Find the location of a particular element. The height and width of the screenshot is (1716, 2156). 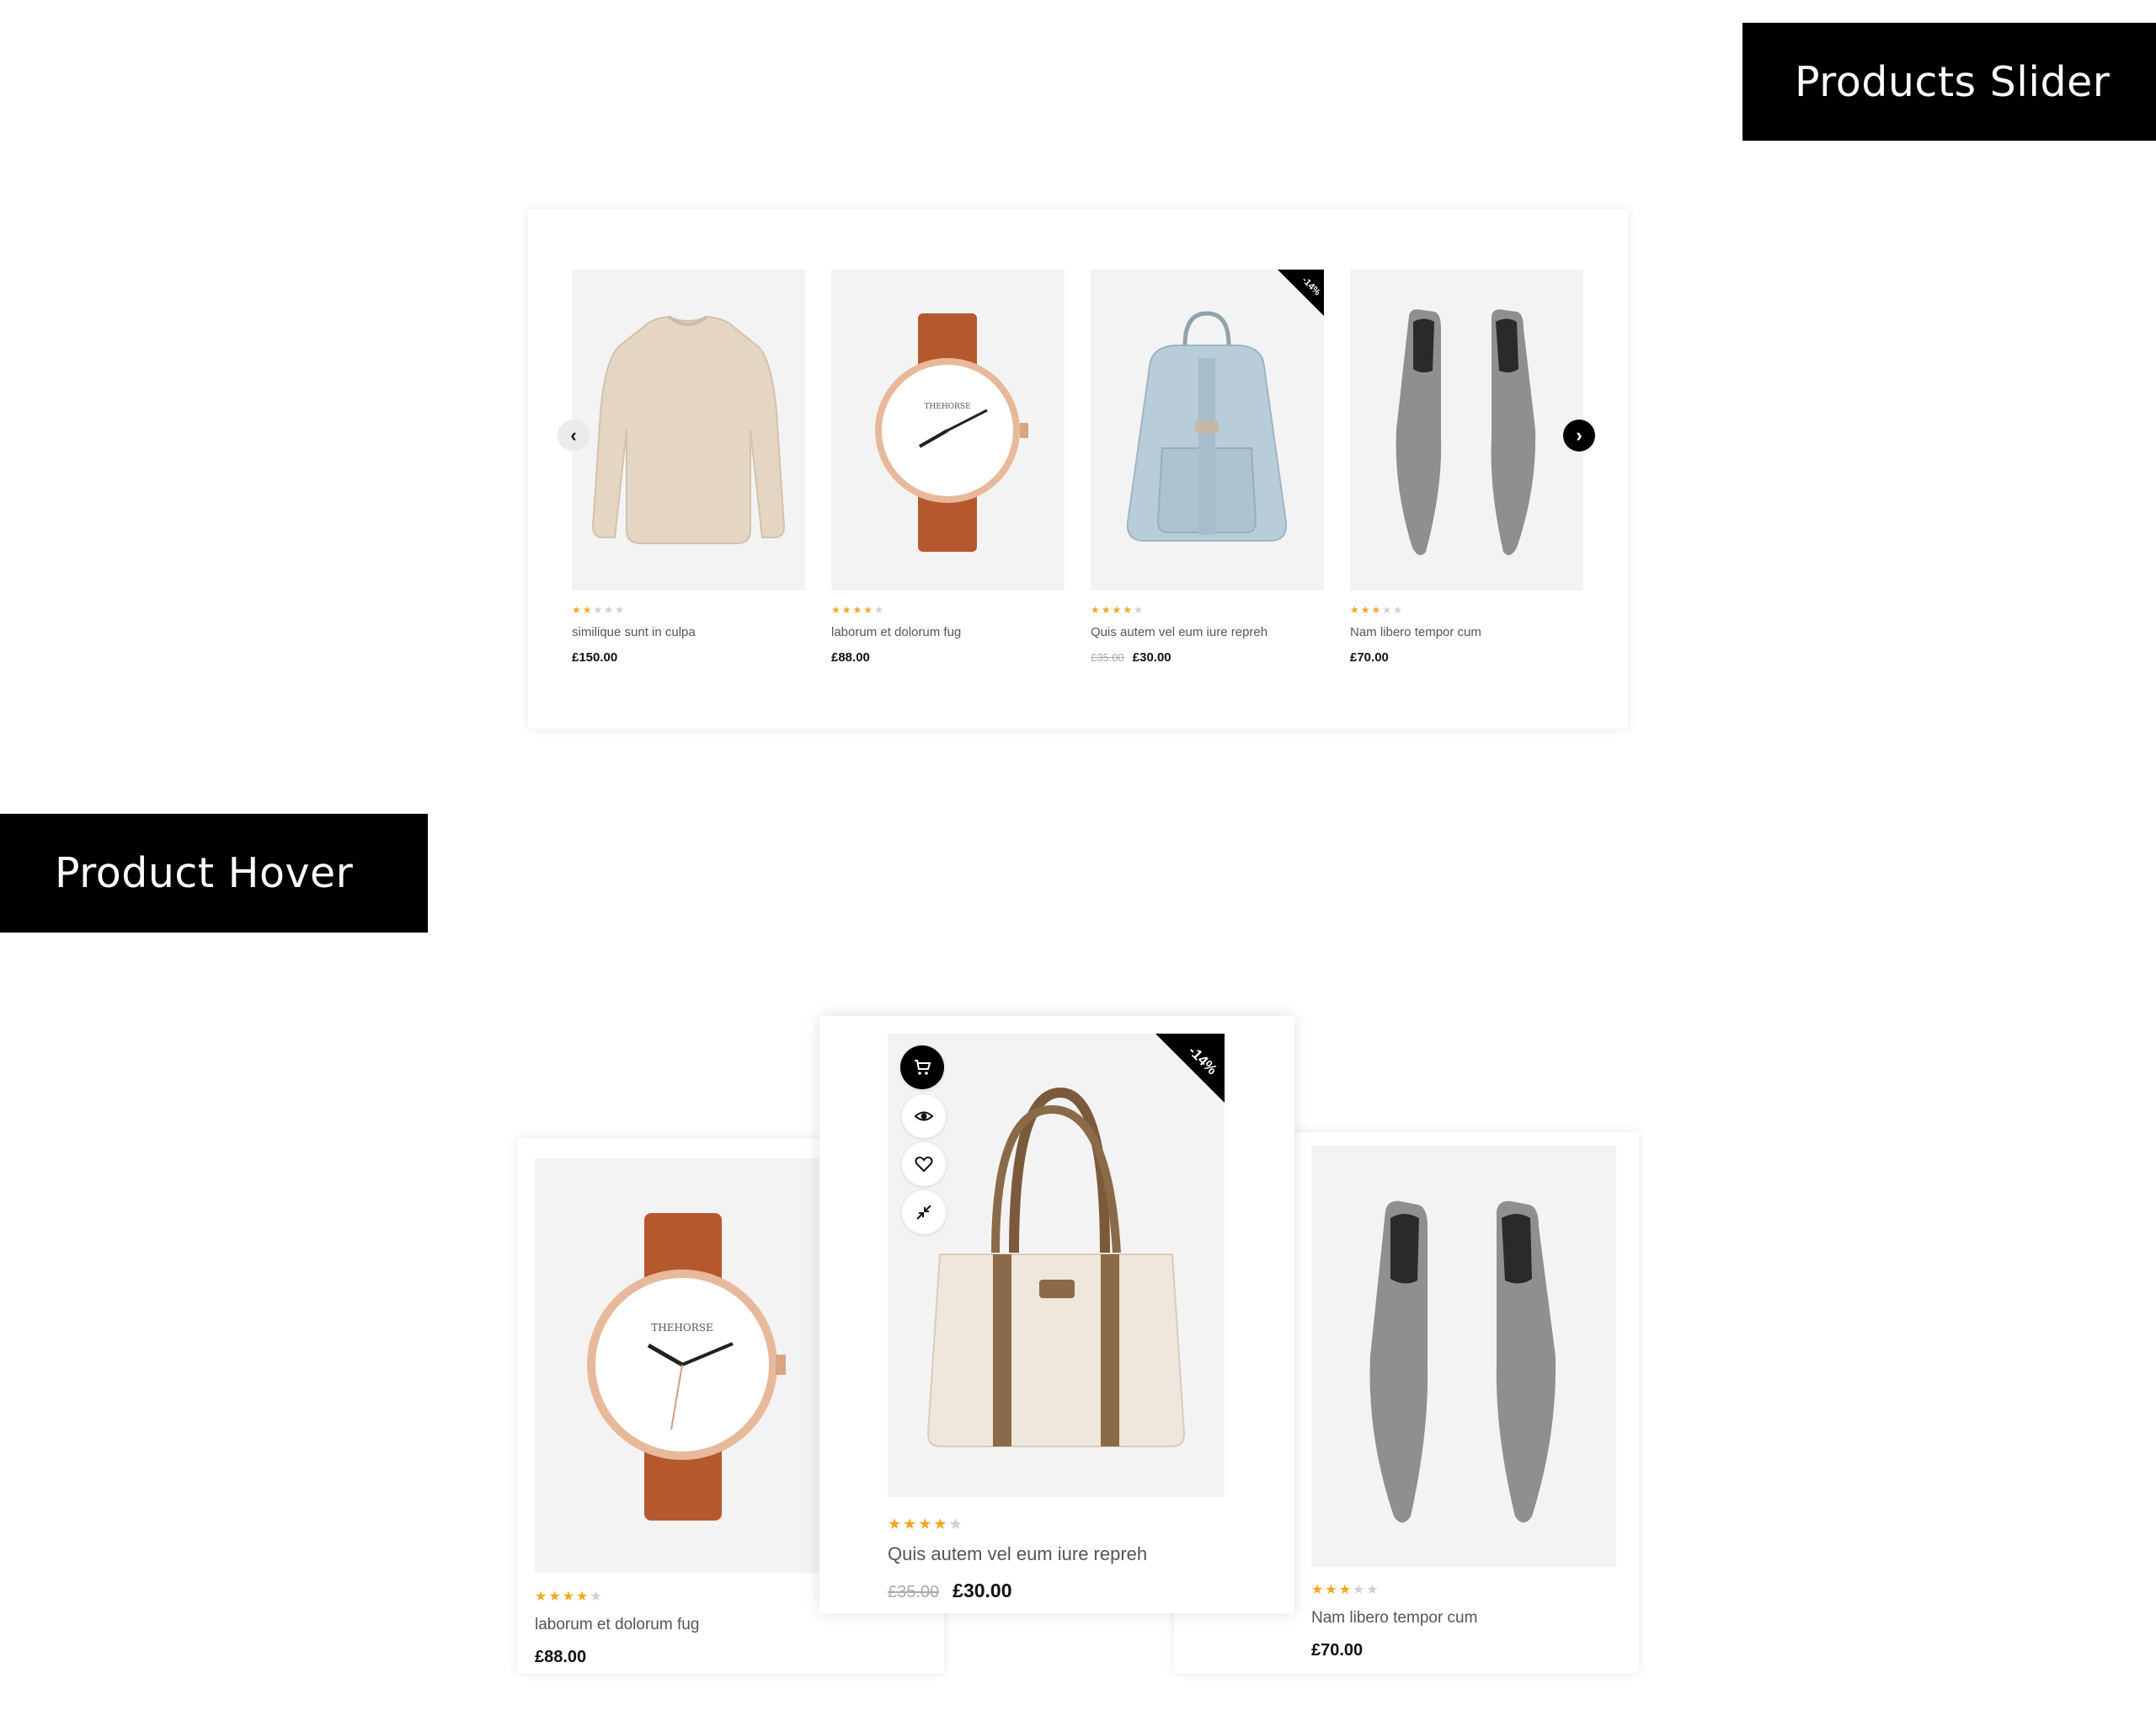

compare-icon is located at coordinates (923, 1212).